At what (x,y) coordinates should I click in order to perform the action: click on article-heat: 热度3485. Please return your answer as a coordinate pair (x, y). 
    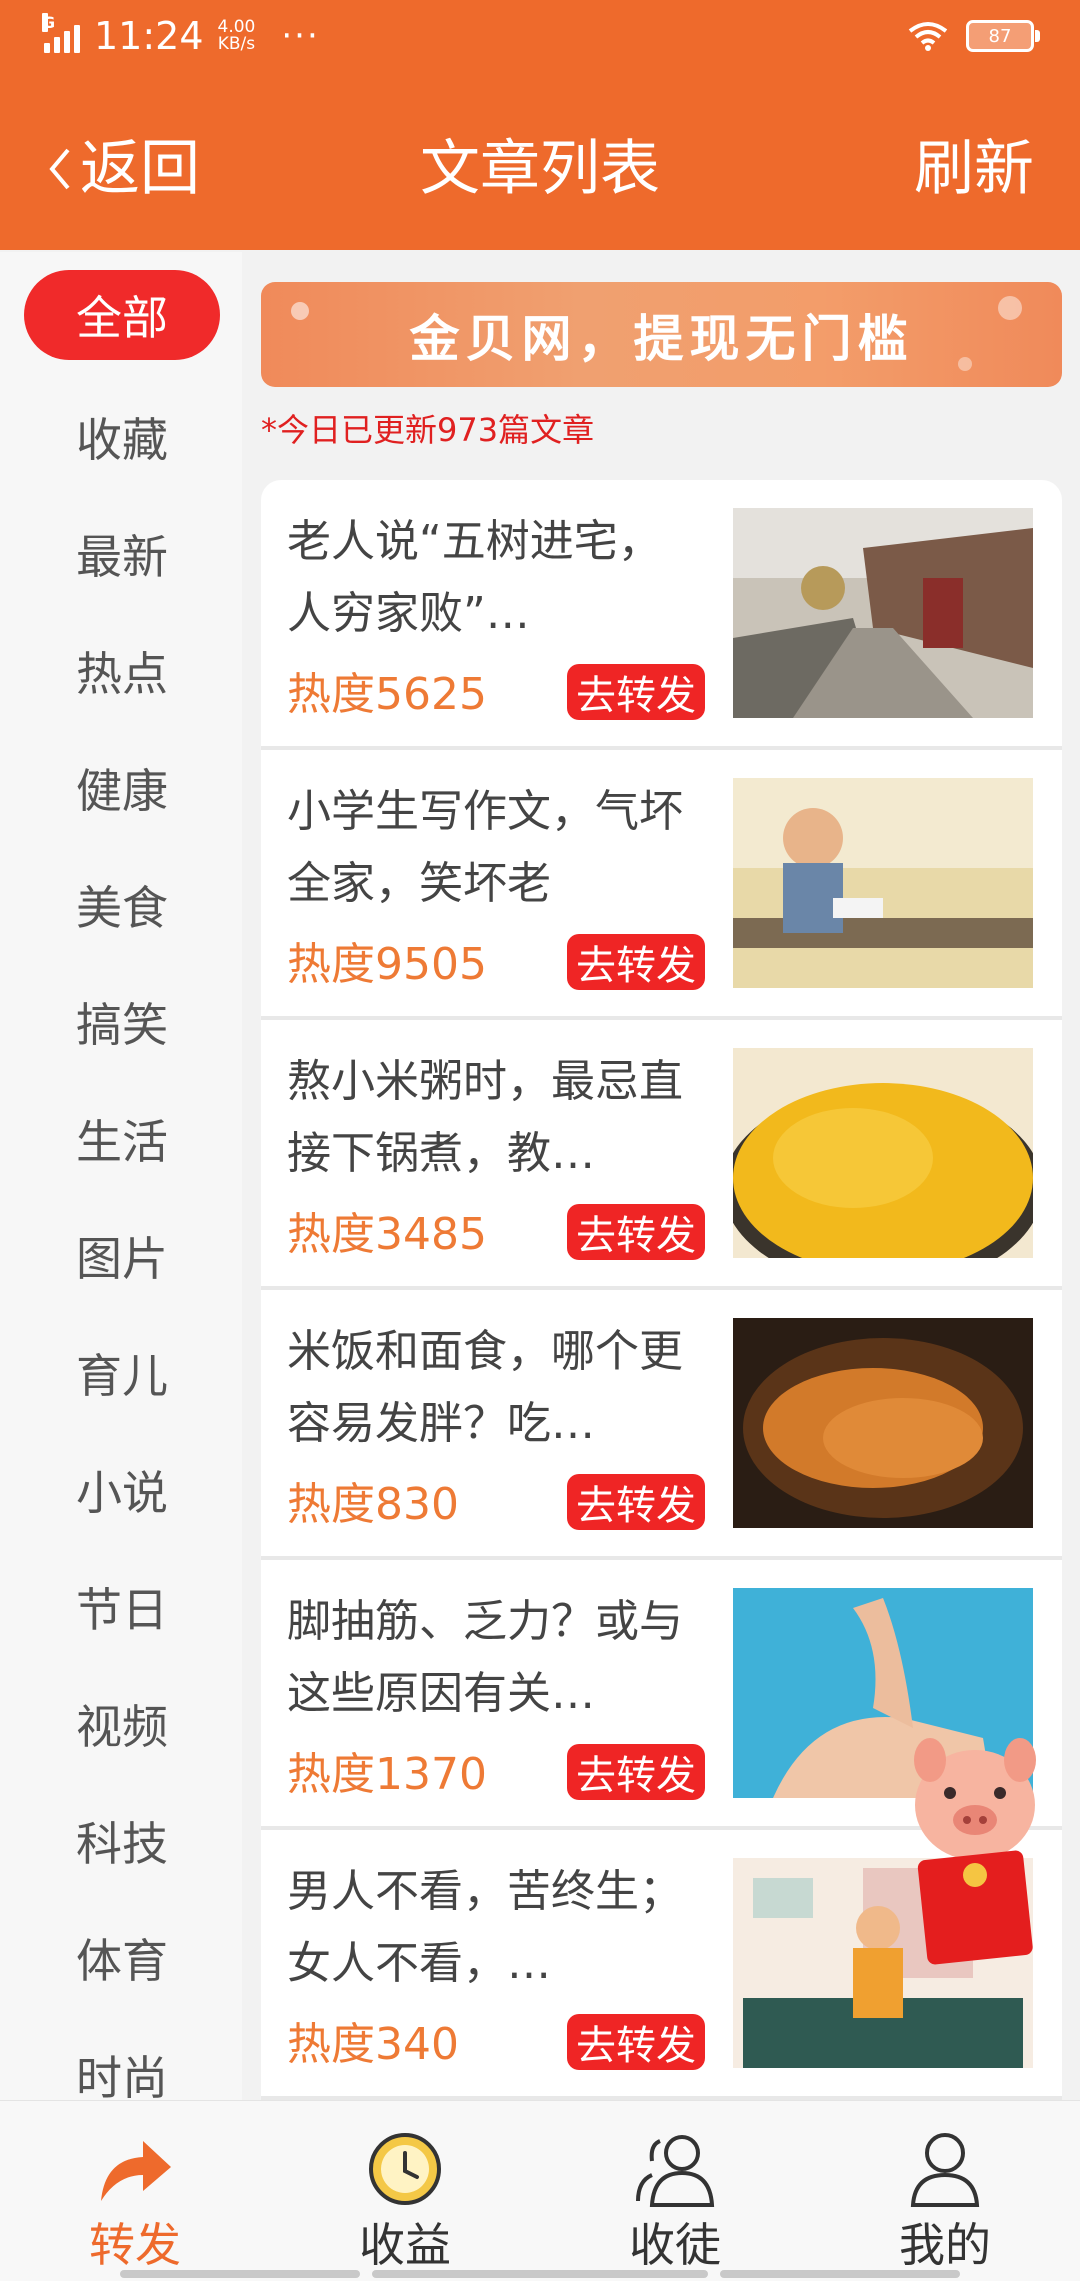
    Looking at the image, I should click on (387, 1234).